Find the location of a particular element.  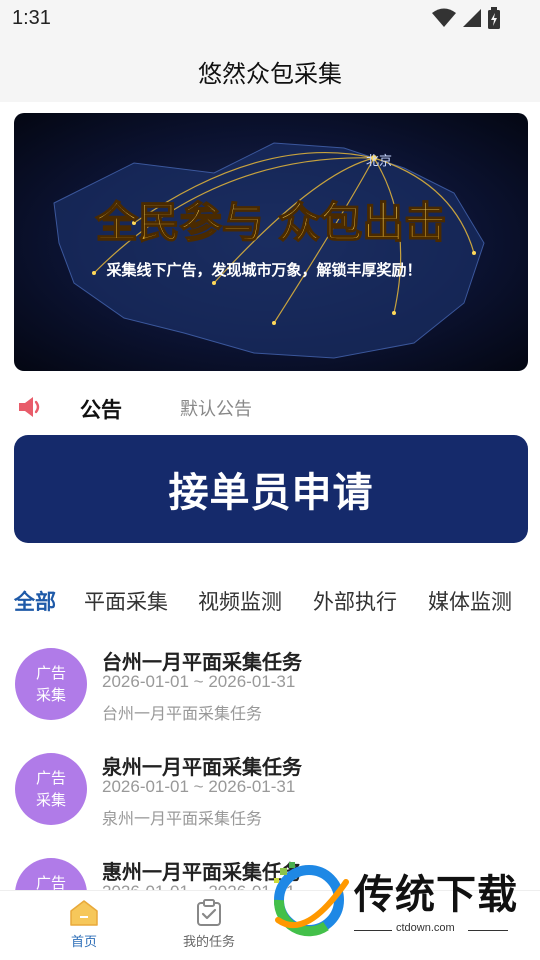

page-title: 悠然众包采集 is located at coordinates (270, 74).